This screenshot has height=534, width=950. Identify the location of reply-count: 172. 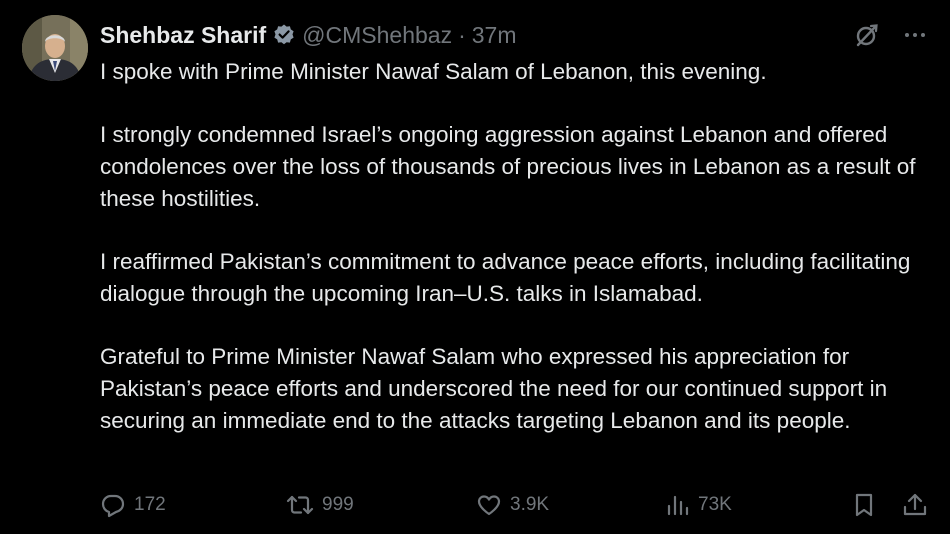
(150, 504).